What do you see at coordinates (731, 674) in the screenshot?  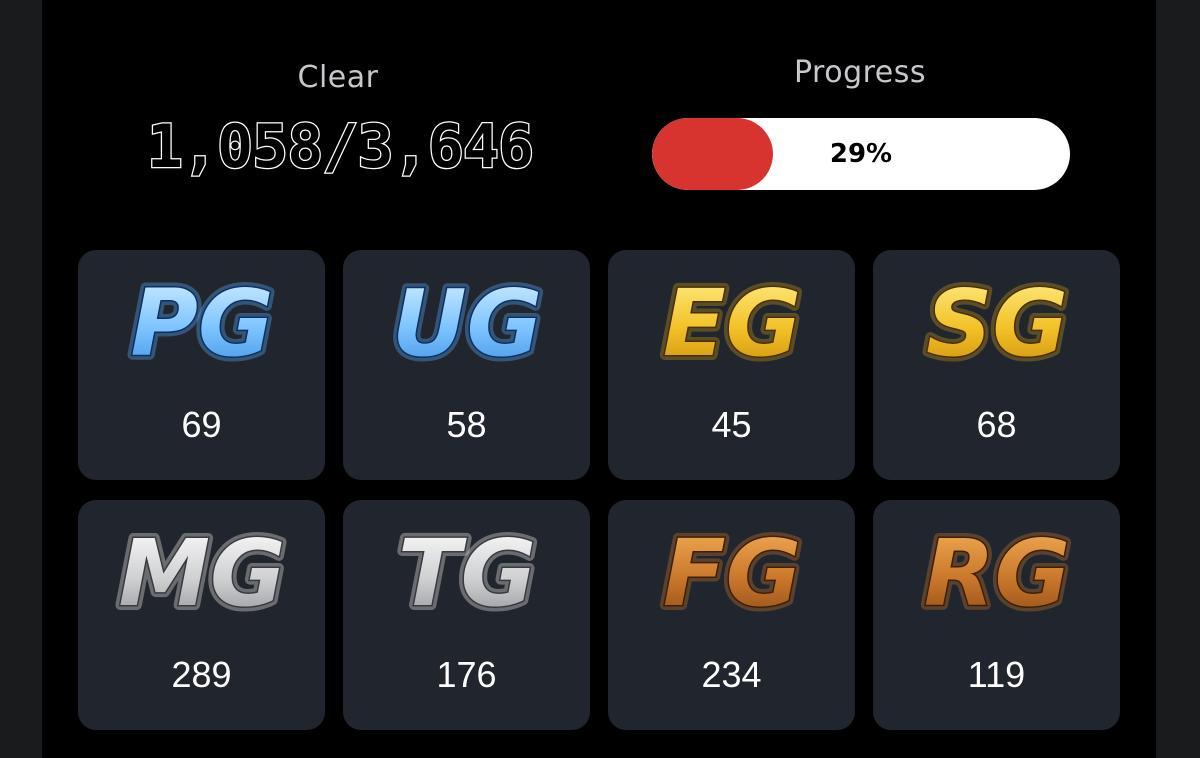 I see `grade-count-fg: 234` at bounding box center [731, 674].